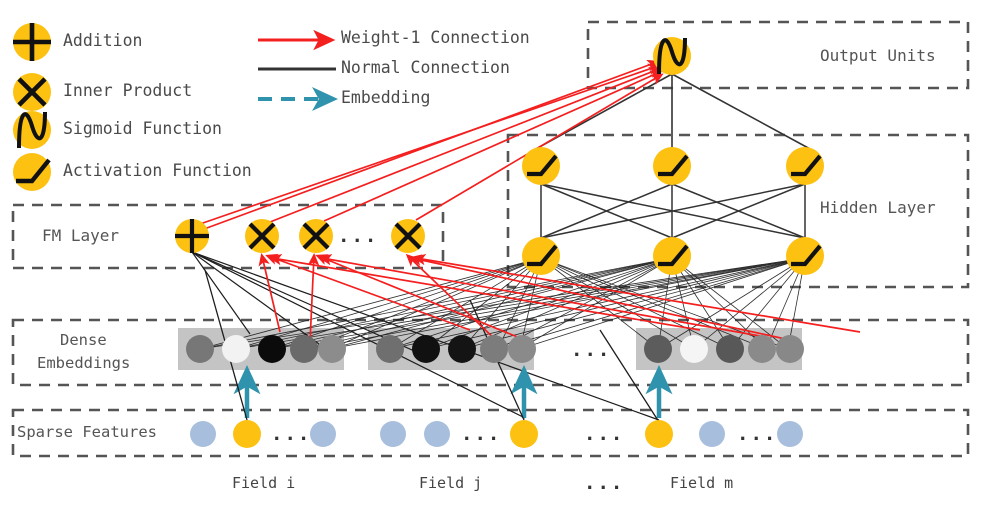 The image size is (990, 505). What do you see at coordinates (32, 130) in the screenshot?
I see `sigmoid-circle-icon` at bounding box center [32, 130].